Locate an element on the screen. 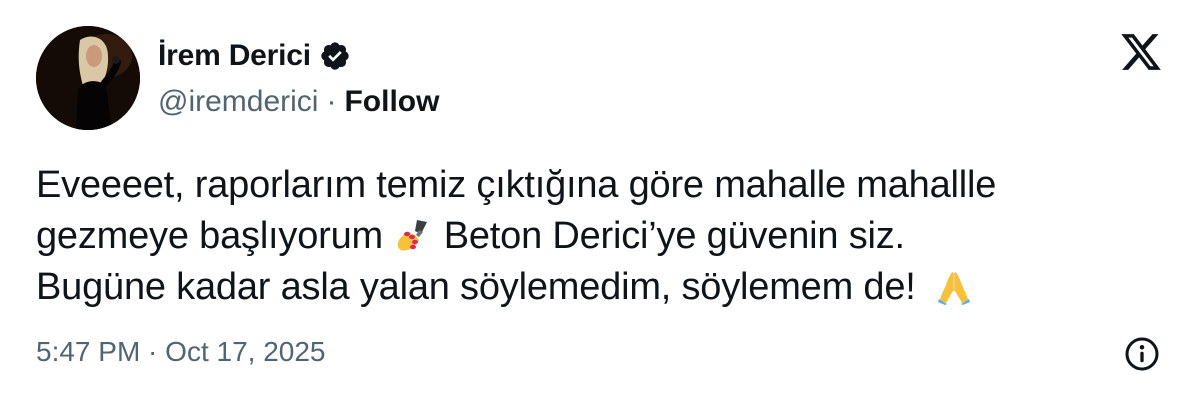 The image size is (1200, 414). avatar-image is located at coordinates (88, 78).